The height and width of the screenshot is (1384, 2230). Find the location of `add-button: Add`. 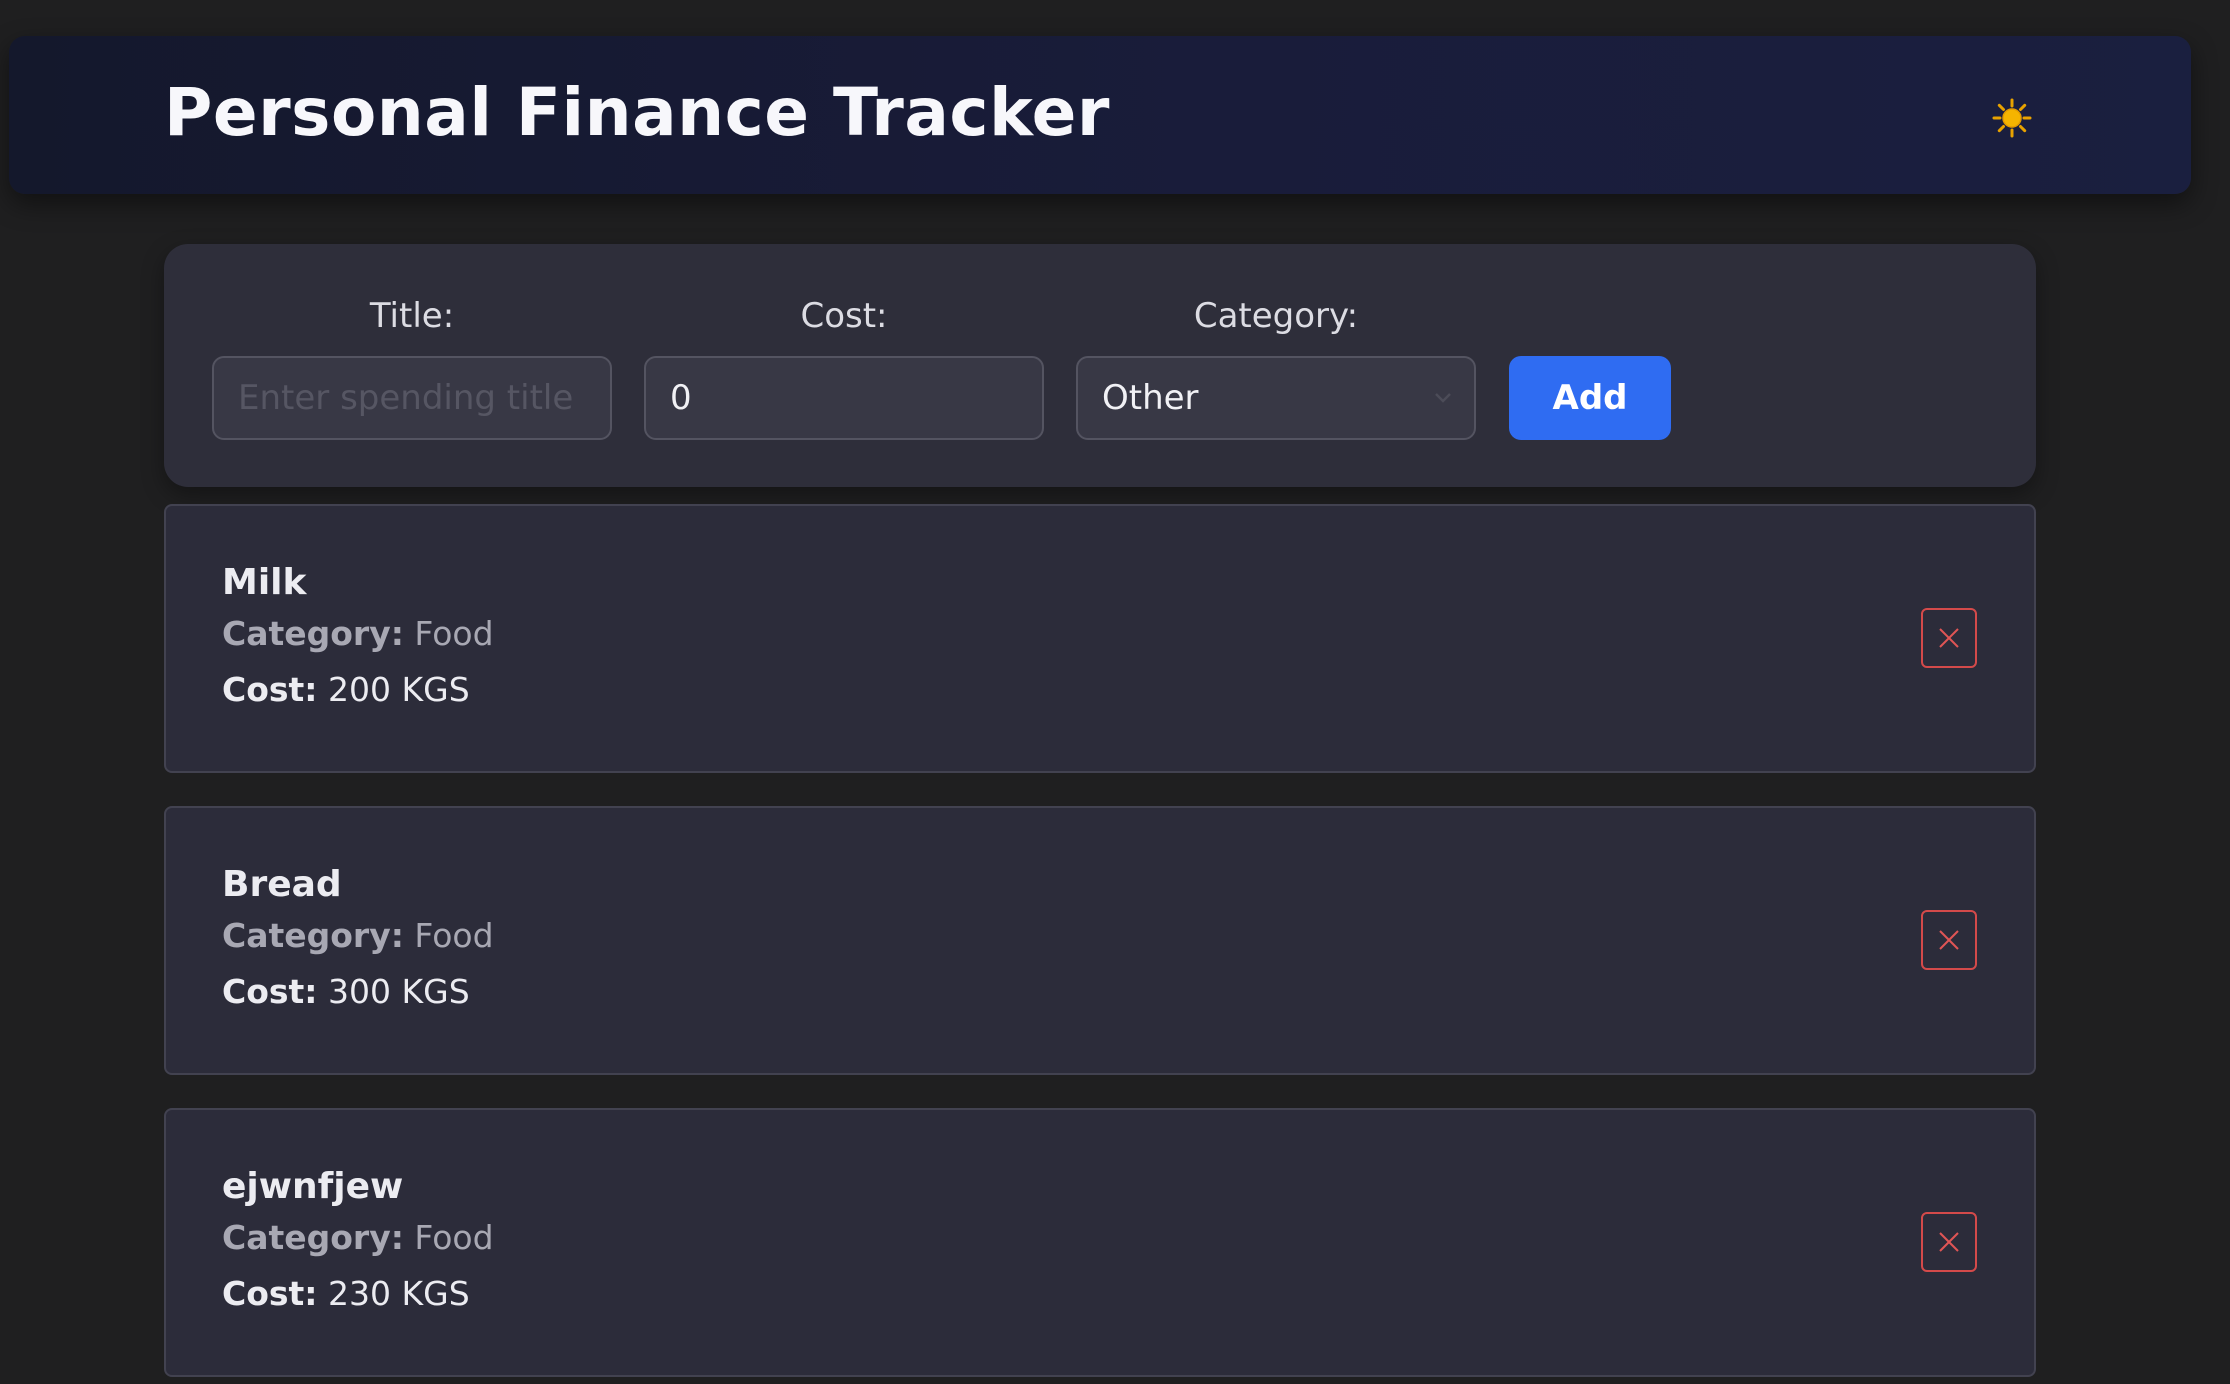

add-button: Add is located at coordinates (1590, 398).